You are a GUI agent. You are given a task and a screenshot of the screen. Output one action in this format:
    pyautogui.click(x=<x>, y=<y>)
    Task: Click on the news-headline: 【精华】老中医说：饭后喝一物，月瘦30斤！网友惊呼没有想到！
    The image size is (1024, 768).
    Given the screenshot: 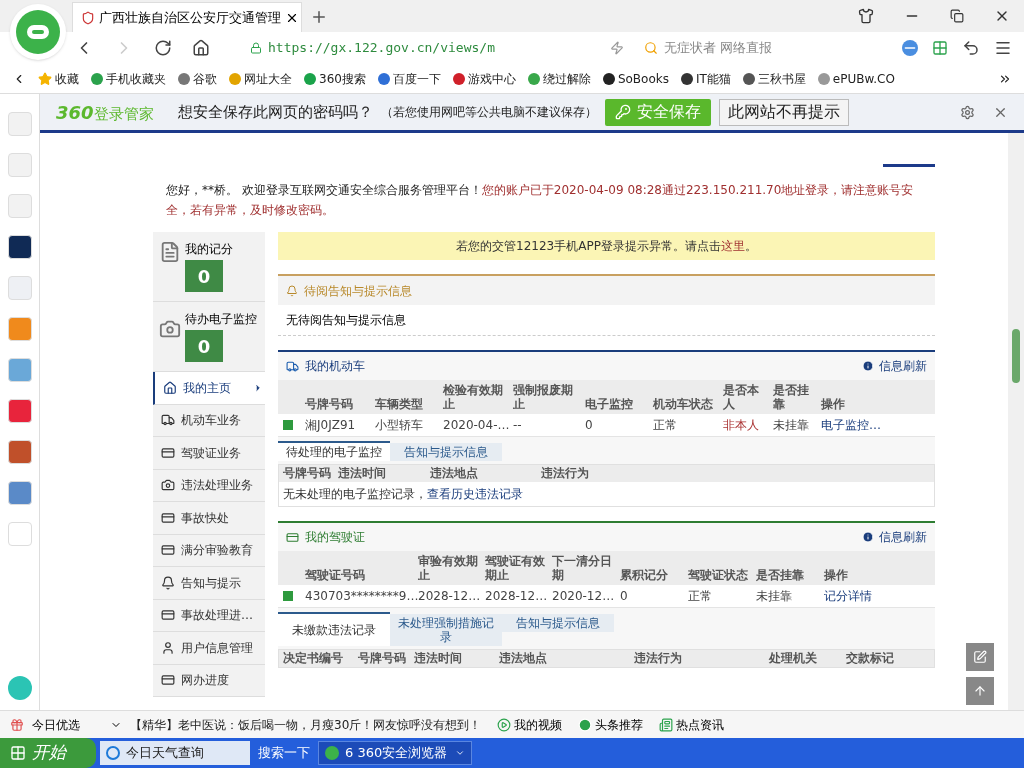 What is the action you would take?
    pyautogui.click(x=306, y=724)
    